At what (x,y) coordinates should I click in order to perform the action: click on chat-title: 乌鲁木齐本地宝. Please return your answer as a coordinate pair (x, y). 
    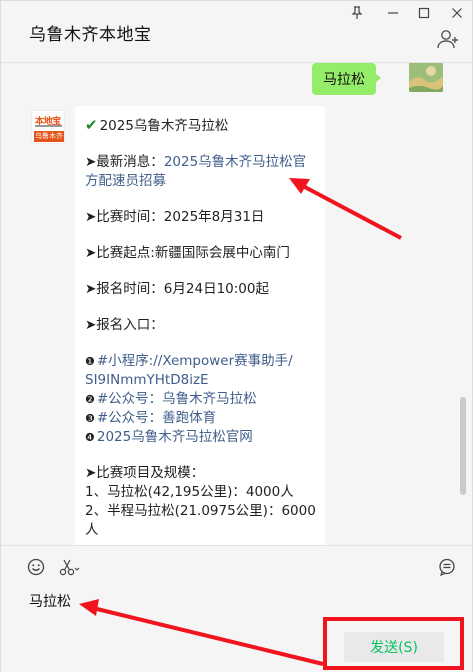
    Looking at the image, I should click on (90, 35).